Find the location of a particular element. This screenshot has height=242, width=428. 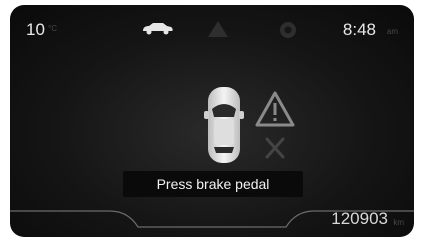

odometer-value: 120903 is located at coordinates (359, 218).